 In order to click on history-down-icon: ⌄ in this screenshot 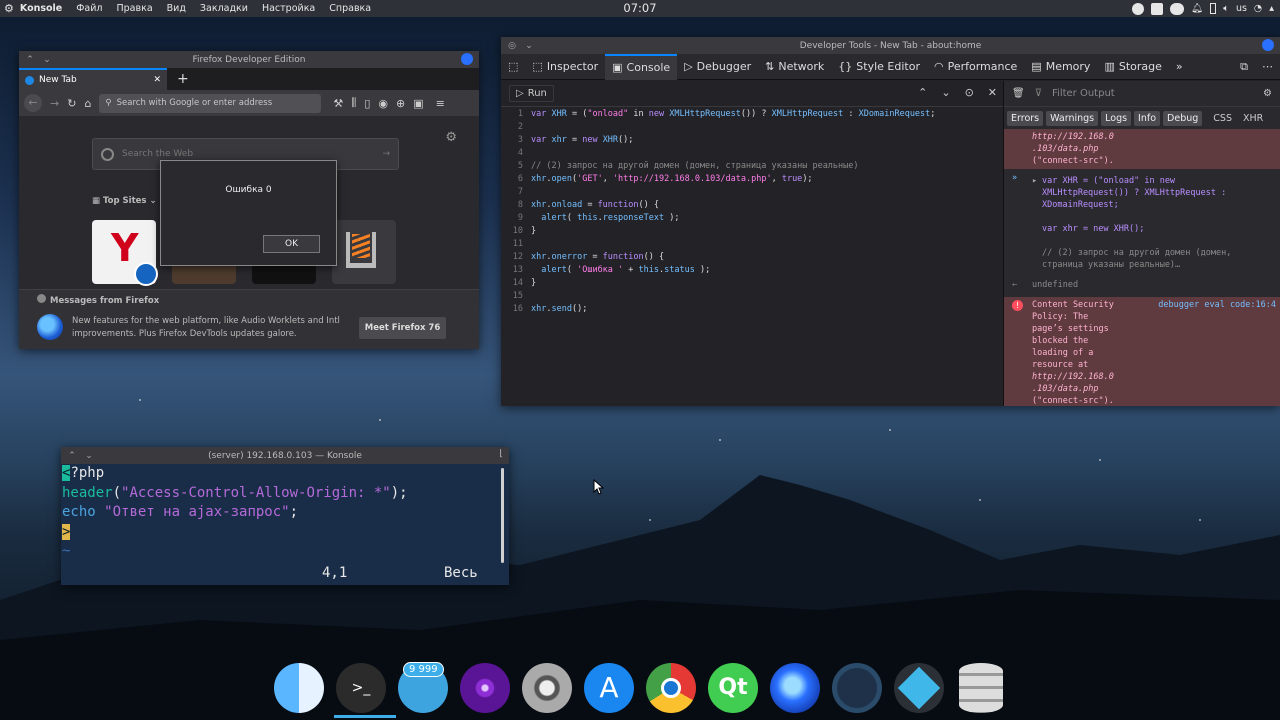, I will do `click(945, 92)`.